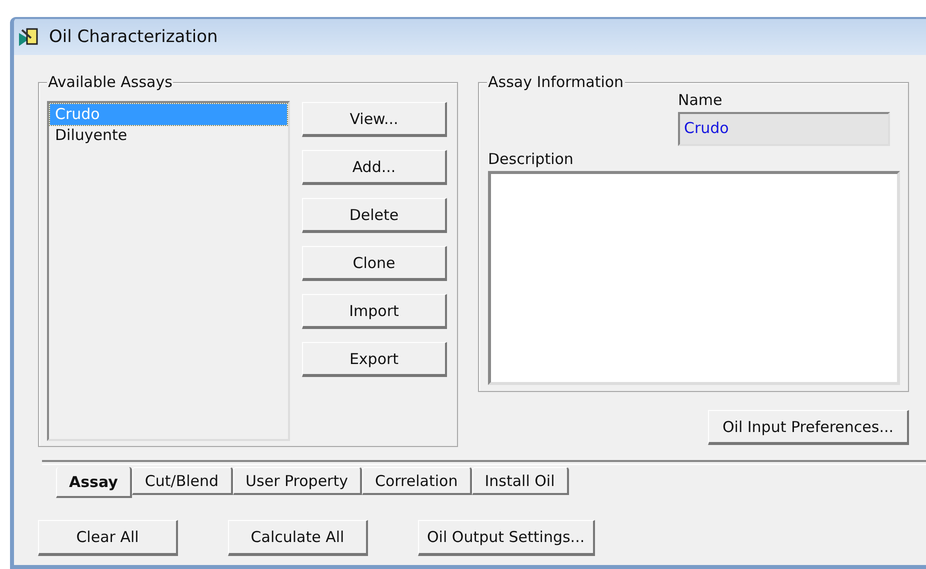  Describe the element at coordinates (701, 100) in the screenshot. I see `name-label: Name` at that location.